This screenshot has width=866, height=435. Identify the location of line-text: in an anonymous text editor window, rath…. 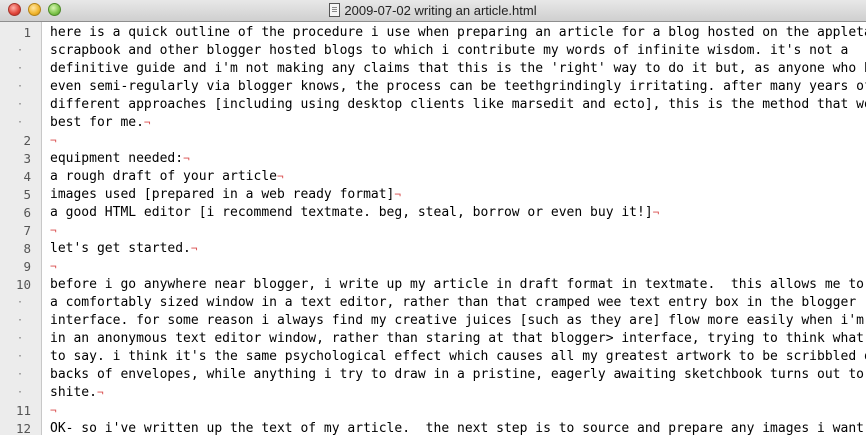
(458, 339).